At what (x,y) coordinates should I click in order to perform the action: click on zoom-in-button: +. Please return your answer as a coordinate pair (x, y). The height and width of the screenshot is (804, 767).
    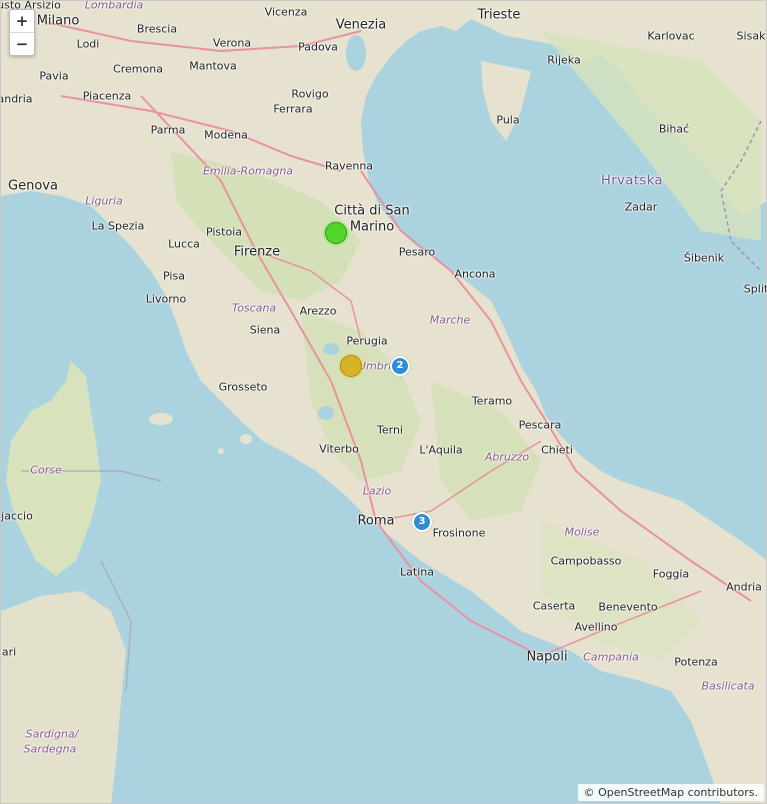
    Looking at the image, I should click on (22, 21).